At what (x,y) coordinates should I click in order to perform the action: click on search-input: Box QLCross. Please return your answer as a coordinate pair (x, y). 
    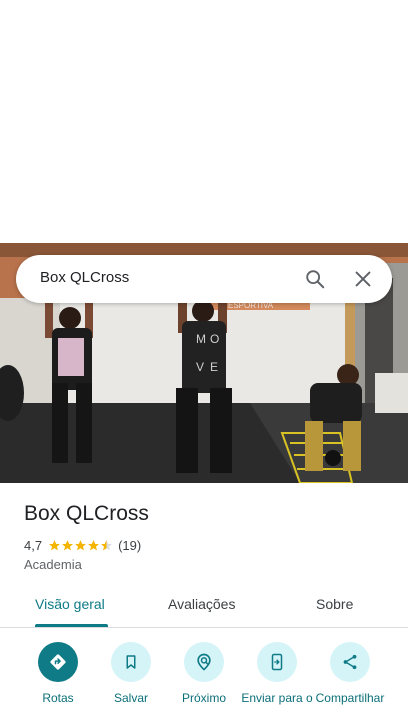
    Looking at the image, I should click on (84, 277).